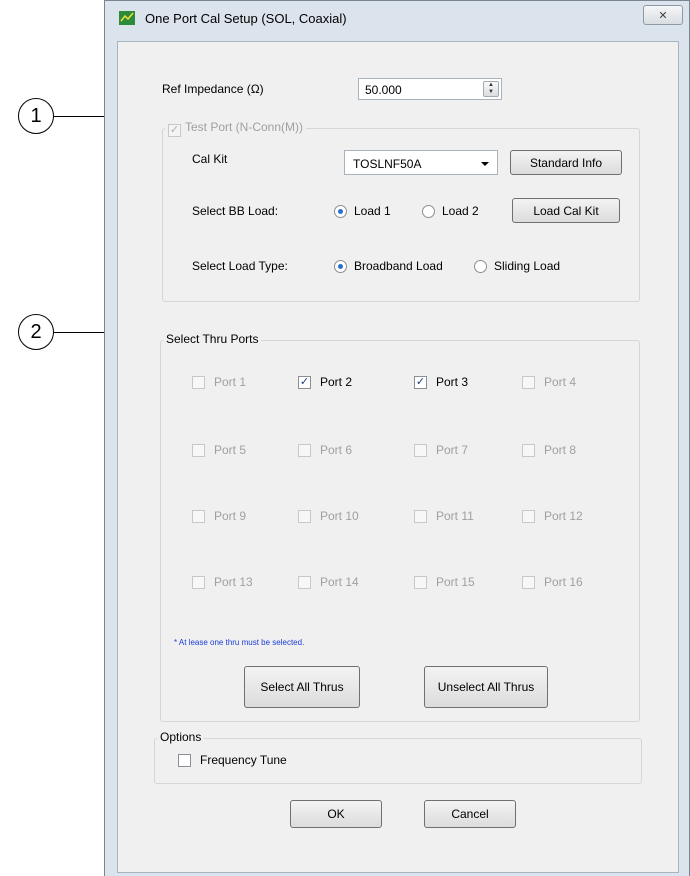  What do you see at coordinates (452, 382) in the screenshot?
I see `port-3-label: Port 3` at bounding box center [452, 382].